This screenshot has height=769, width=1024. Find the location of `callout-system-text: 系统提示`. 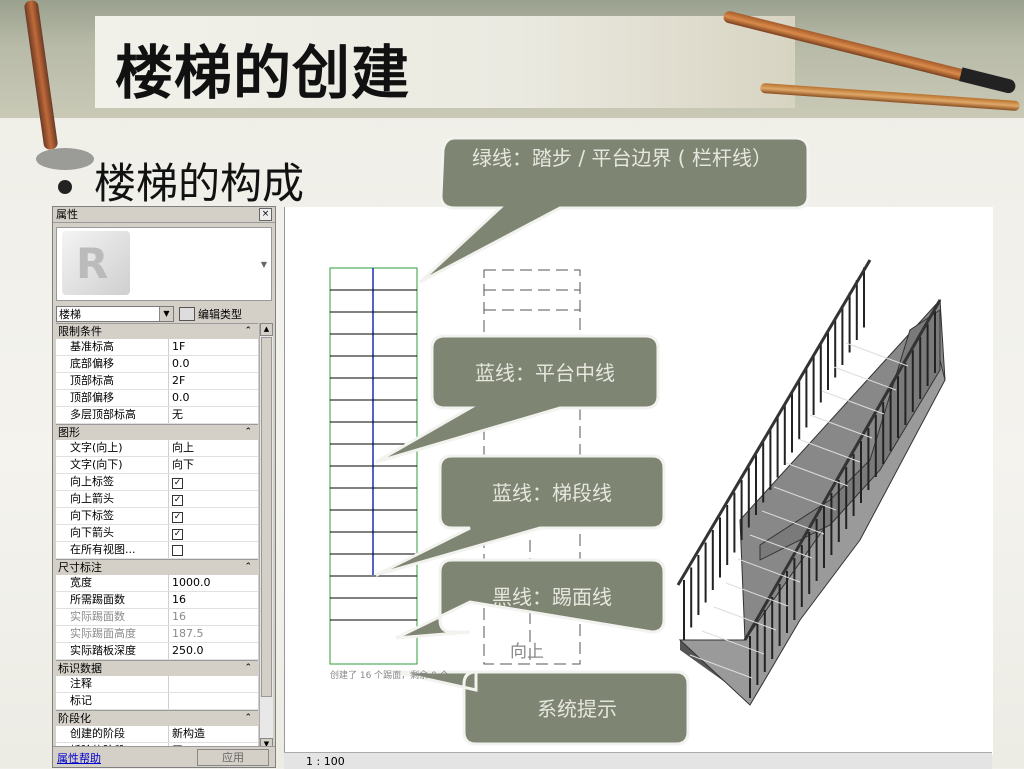

callout-system-text: 系统提示 is located at coordinates (577, 709).